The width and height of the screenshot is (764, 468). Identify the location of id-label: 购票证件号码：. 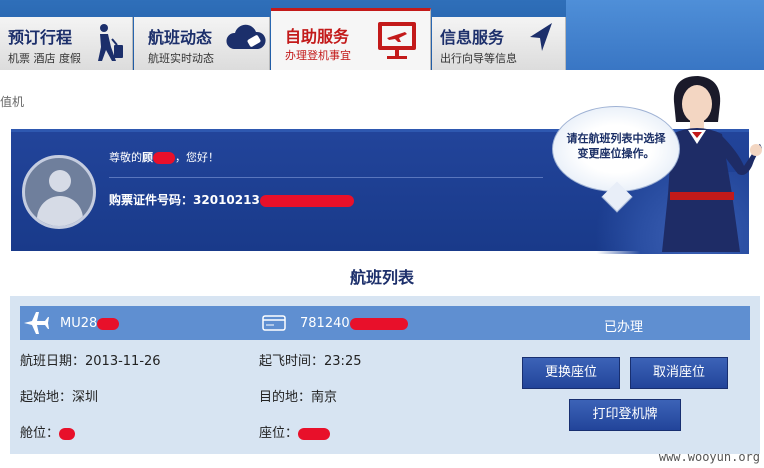
(151, 200).